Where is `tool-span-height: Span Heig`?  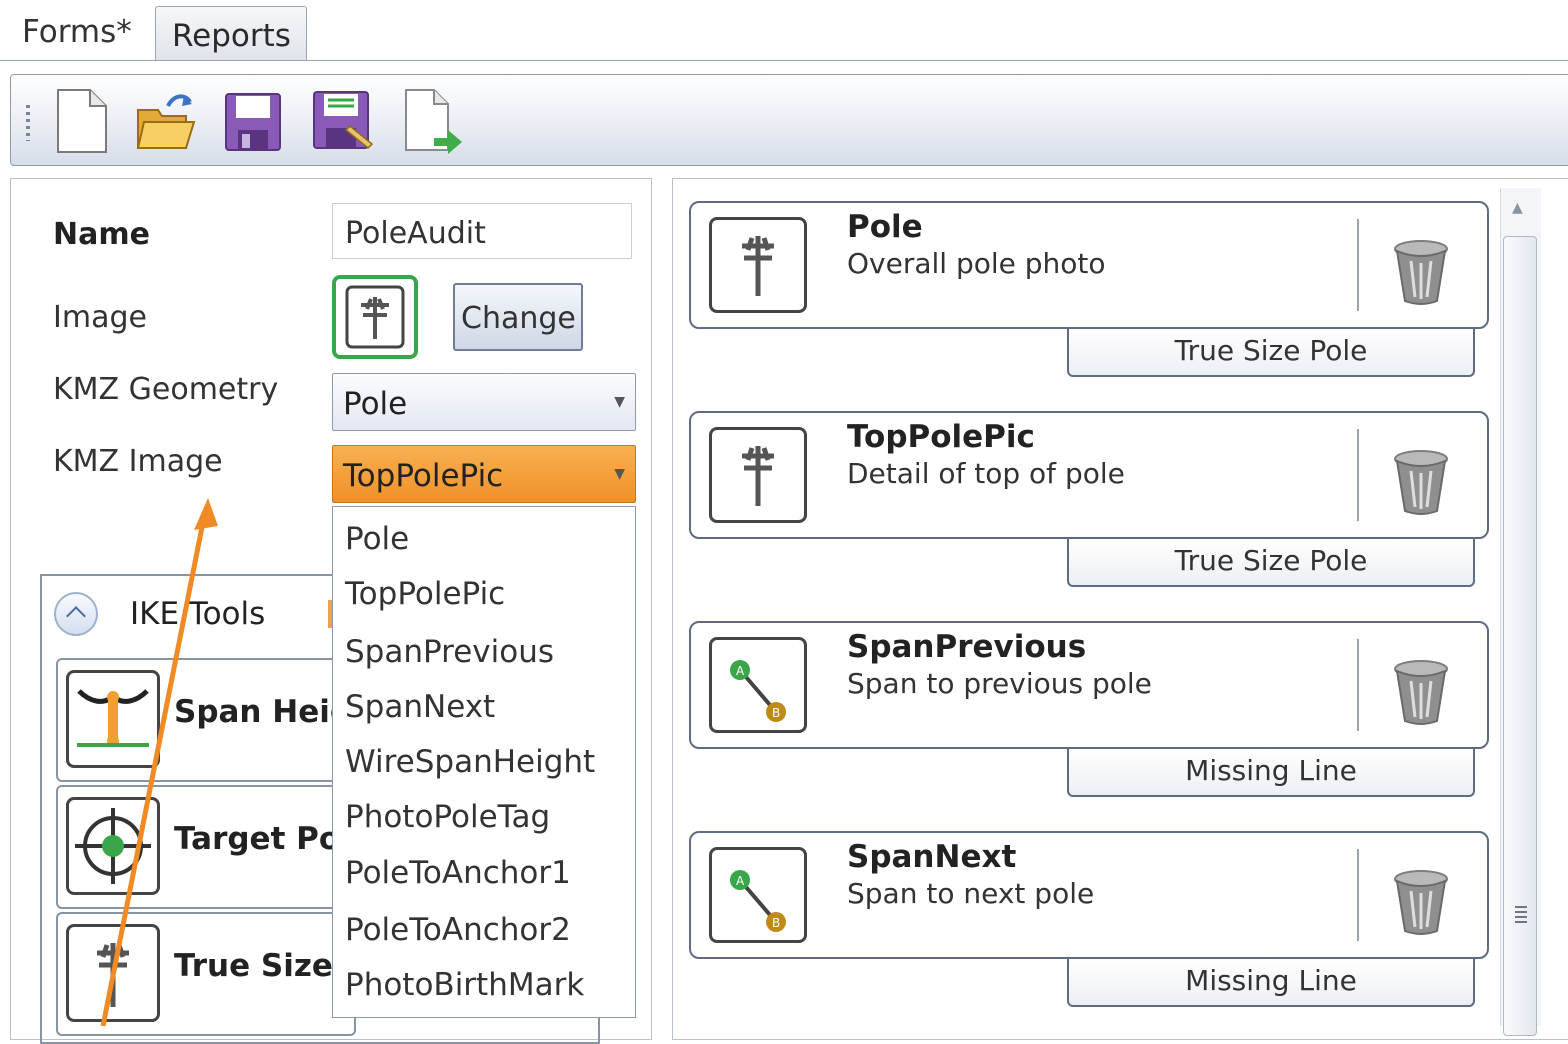
tool-span-height: Span Heig is located at coordinates (206, 720).